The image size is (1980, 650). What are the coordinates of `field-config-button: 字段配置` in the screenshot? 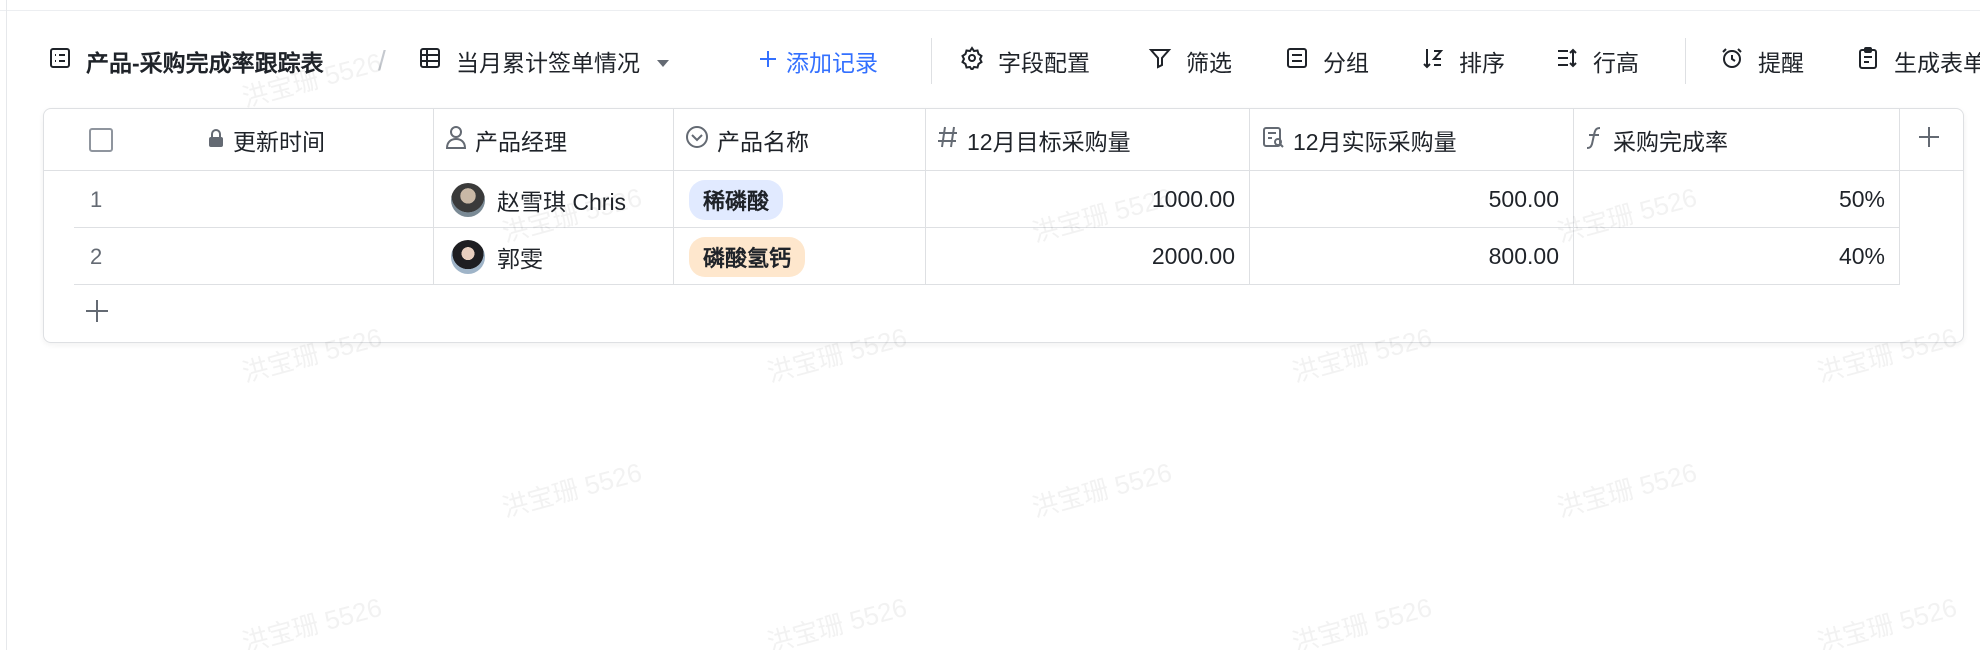 It's located at (1025, 61).